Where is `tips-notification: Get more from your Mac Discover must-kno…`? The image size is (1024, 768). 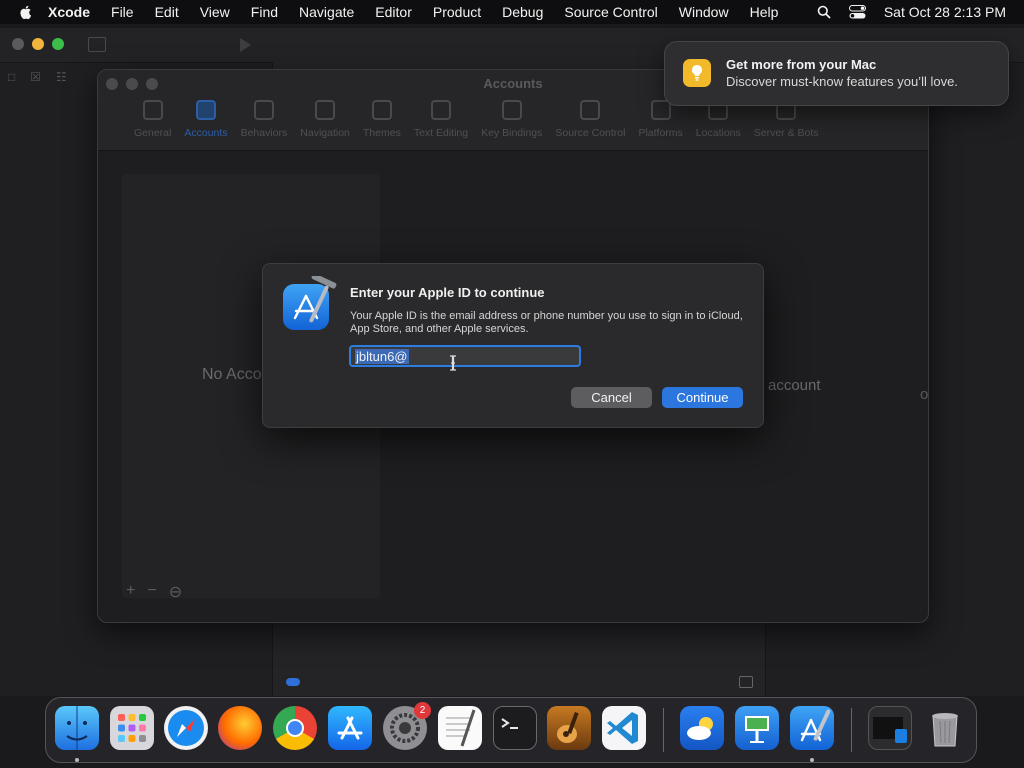
tips-notification: Get more from your Mac Discover must-kno… is located at coordinates (836, 73).